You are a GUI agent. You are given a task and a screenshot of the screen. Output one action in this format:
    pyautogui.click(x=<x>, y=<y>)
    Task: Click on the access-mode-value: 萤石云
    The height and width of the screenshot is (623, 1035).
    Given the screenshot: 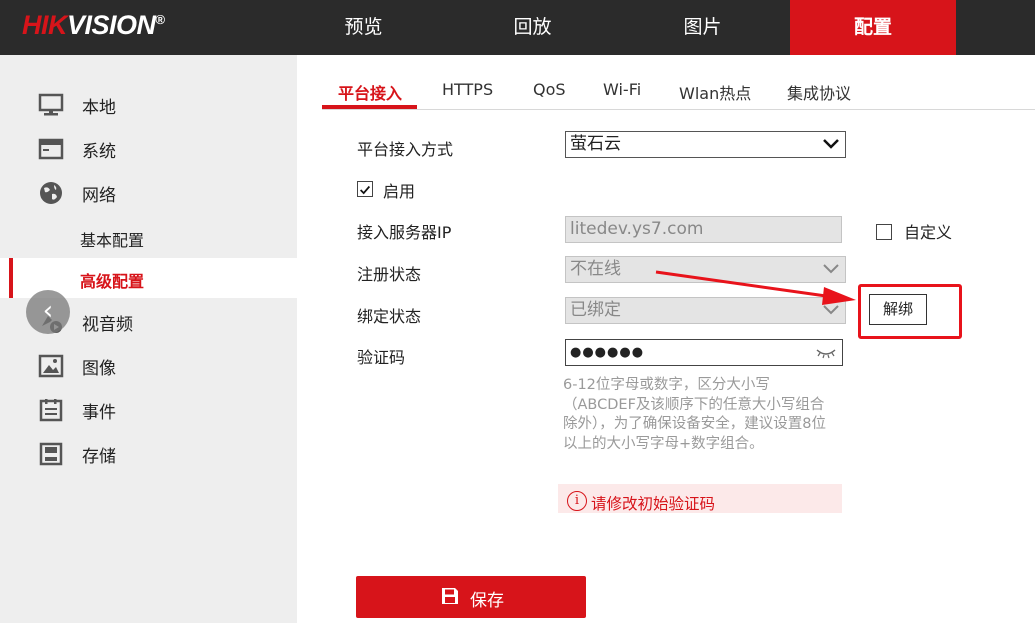 What is the action you would take?
    pyautogui.click(x=595, y=144)
    